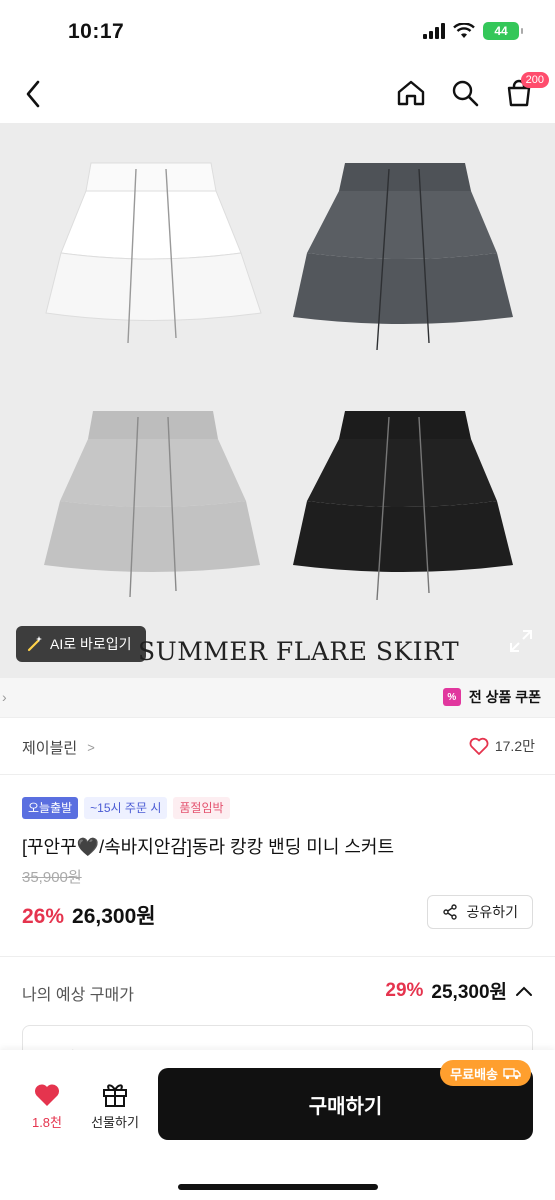 The image size is (555, 1200). Describe the element at coordinates (403, 506) in the screenshot. I see `skirt-black-image` at that location.